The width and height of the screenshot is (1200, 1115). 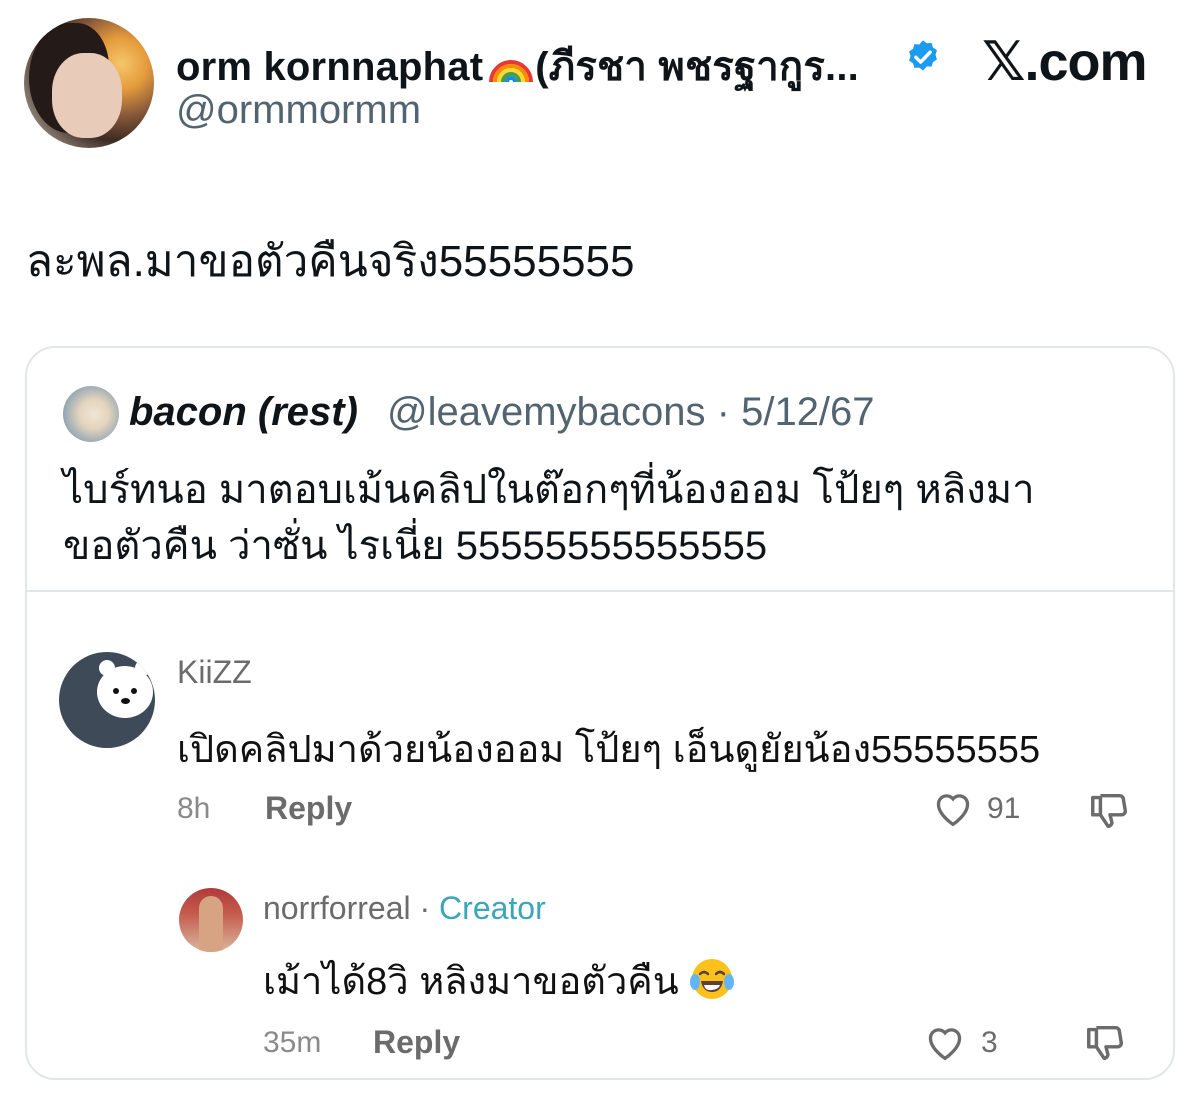 What do you see at coordinates (87, 95) in the screenshot?
I see `avatar-face` at bounding box center [87, 95].